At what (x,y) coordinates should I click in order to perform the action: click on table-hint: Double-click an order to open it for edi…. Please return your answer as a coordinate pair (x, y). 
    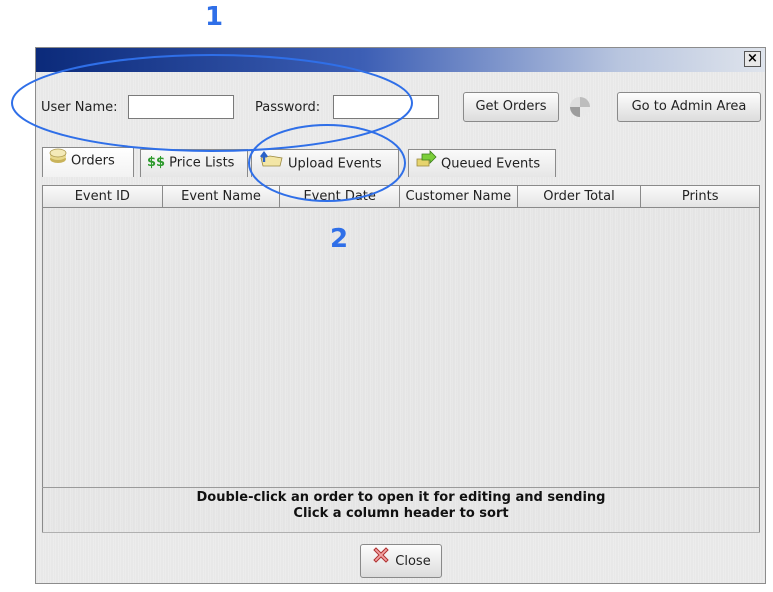
    Looking at the image, I should click on (401, 506).